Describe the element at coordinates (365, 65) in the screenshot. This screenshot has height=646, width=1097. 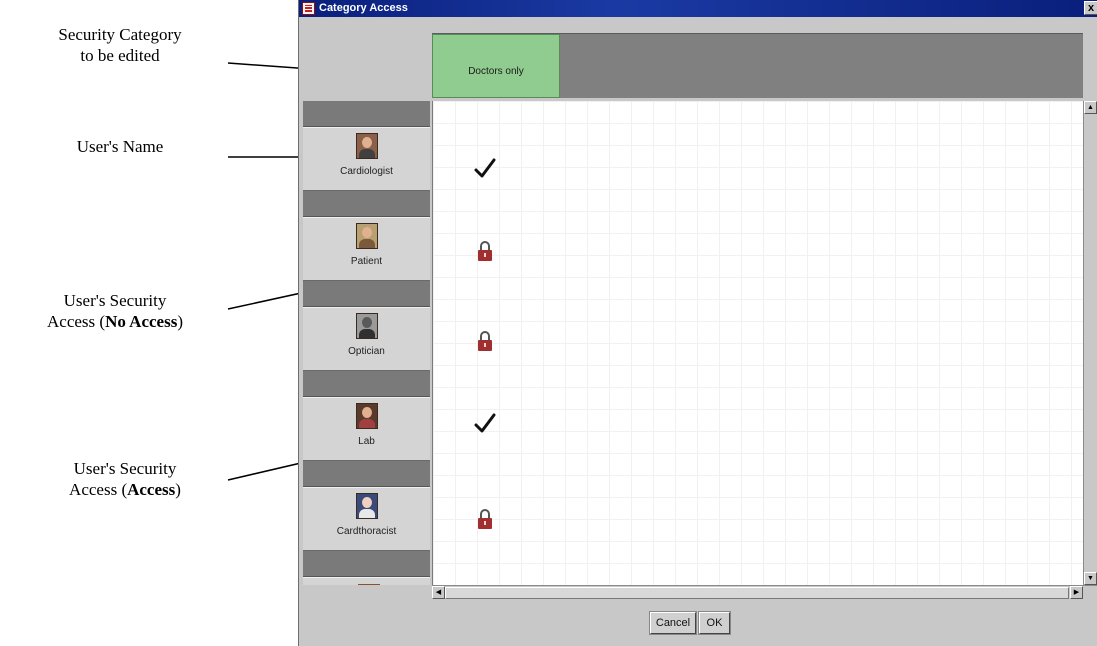
I see `header-corner` at that location.